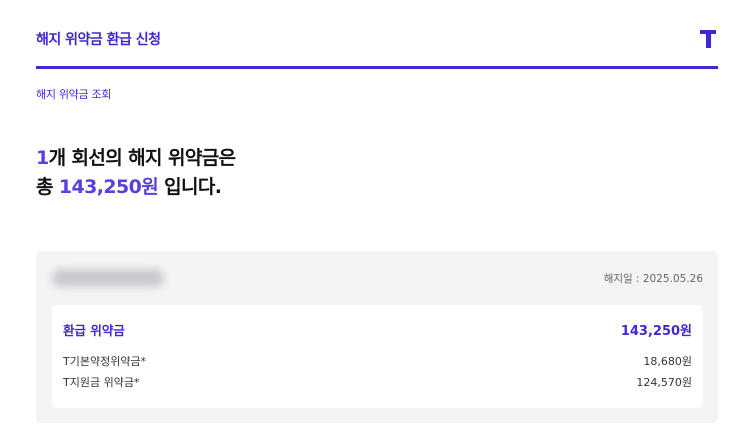  Describe the element at coordinates (664, 382) in the screenshot. I see `item-value: 124,570원` at that location.